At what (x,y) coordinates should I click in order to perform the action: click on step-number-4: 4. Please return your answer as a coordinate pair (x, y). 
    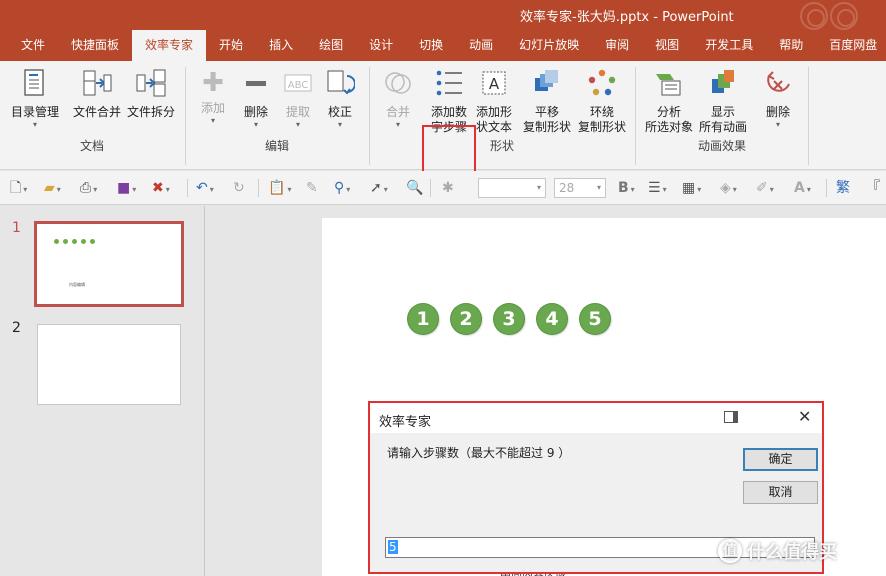
    Looking at the image, I should click on (552, 319).